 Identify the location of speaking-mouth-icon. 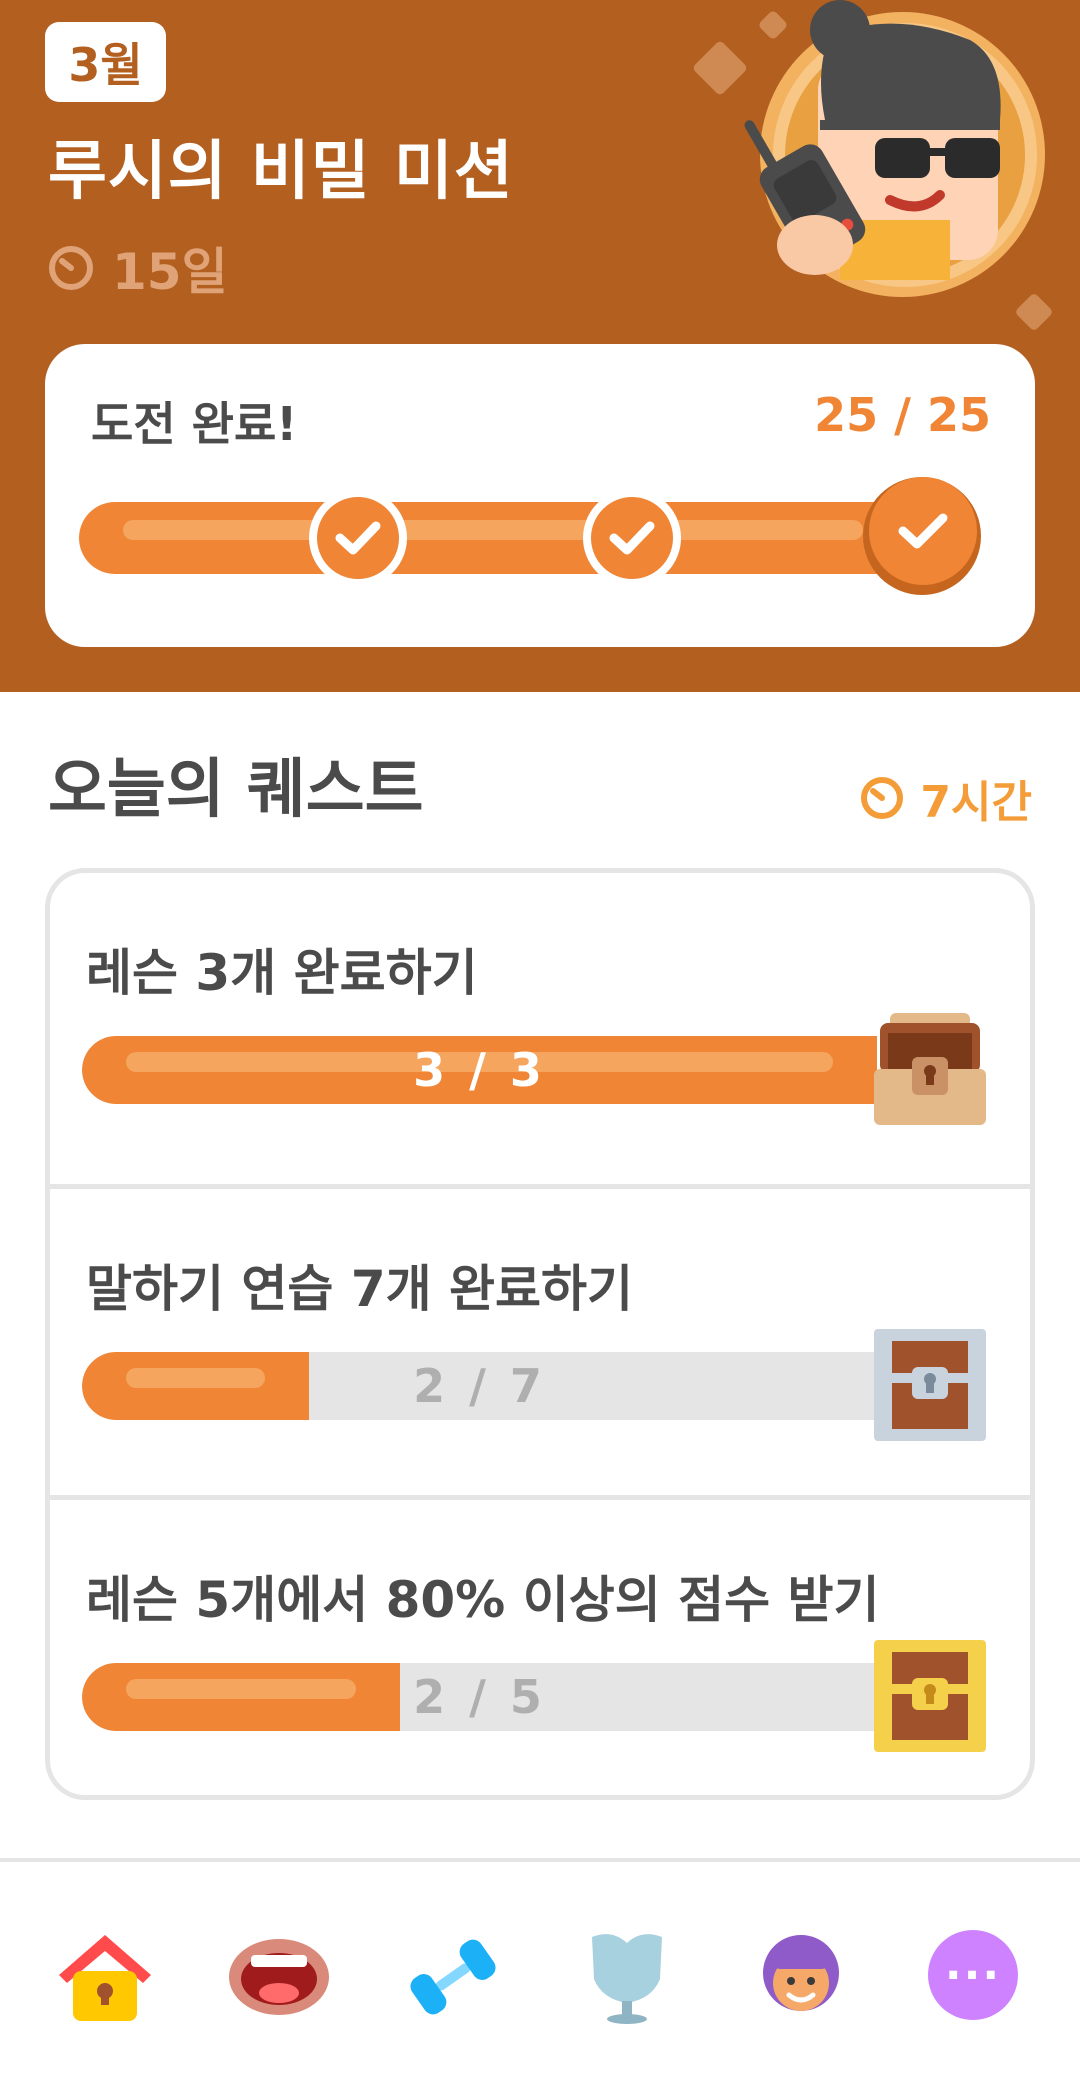
(279, 1977).